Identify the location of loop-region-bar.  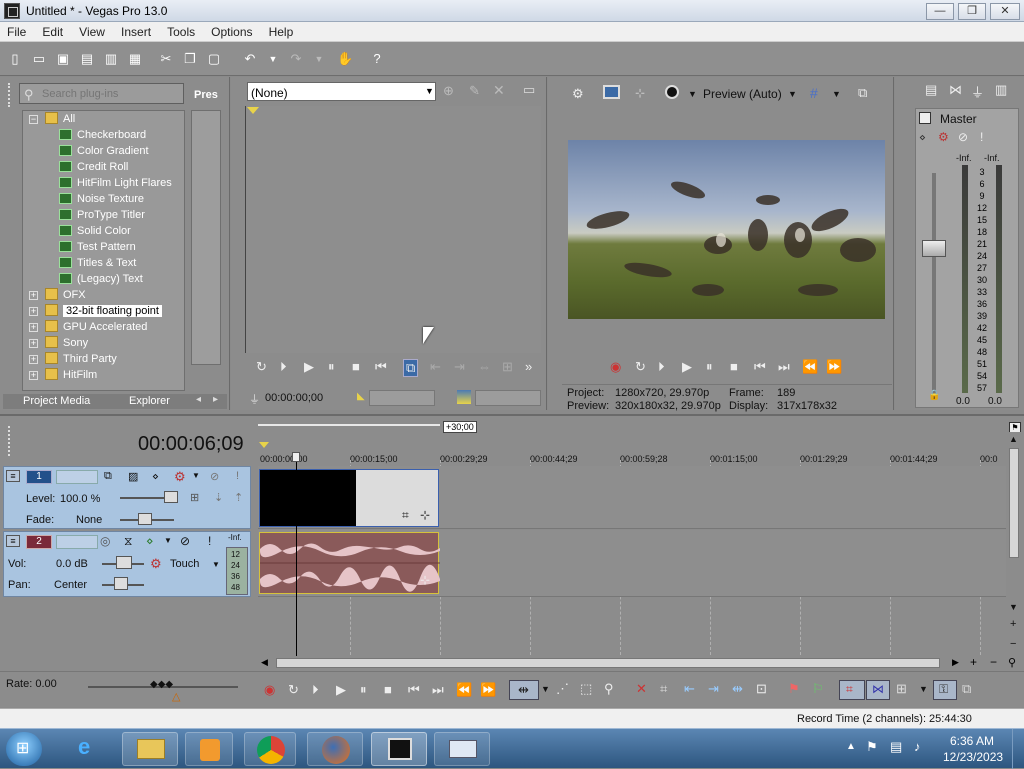
(349, 426).